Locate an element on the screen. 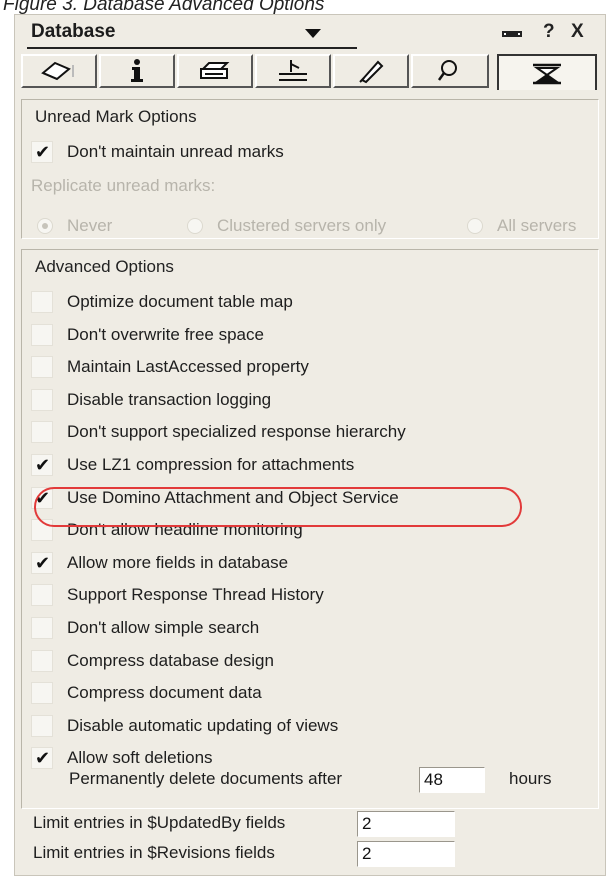  advanced-option-item: Don't allow headline monitoring is located at coordinates (167, 530).